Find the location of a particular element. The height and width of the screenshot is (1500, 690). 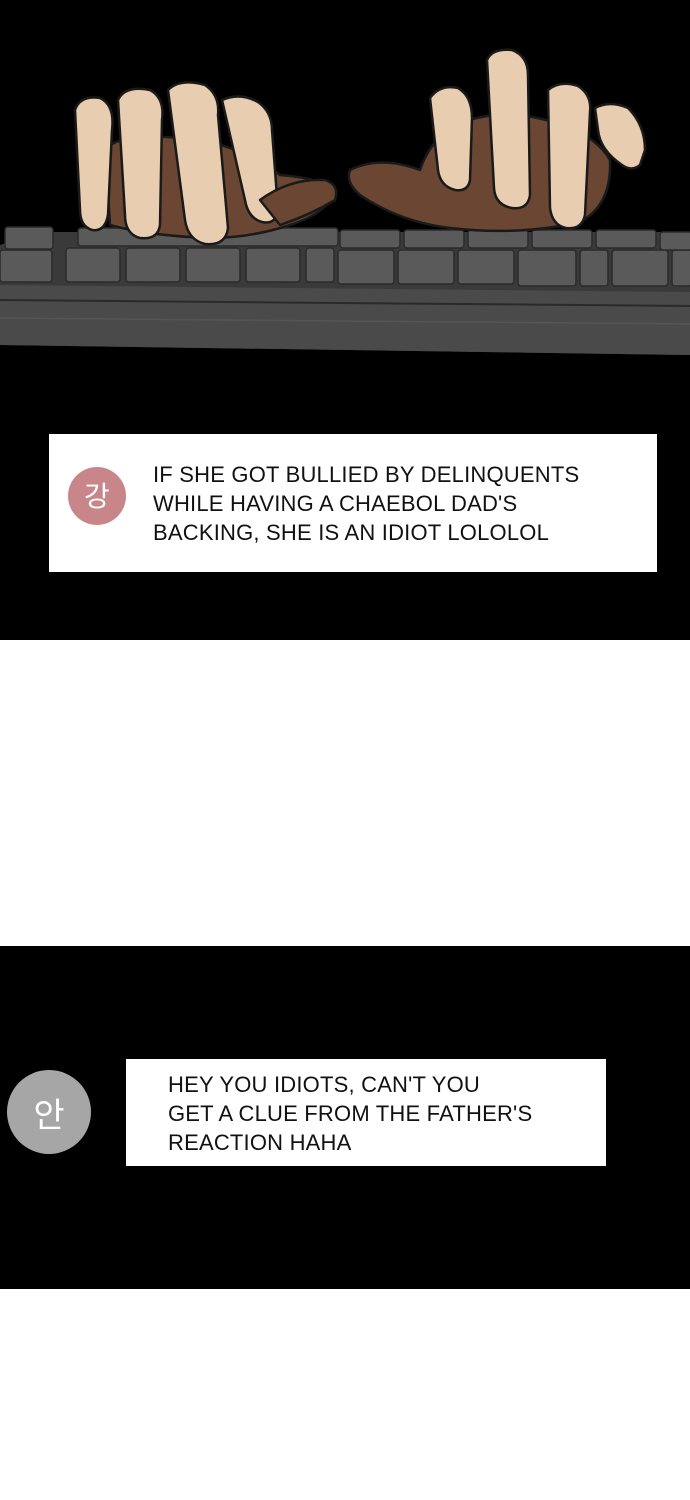

comment-line: HEY YOU IDIOTS, CAN'T YOU is located at coordinates (324, 1084).